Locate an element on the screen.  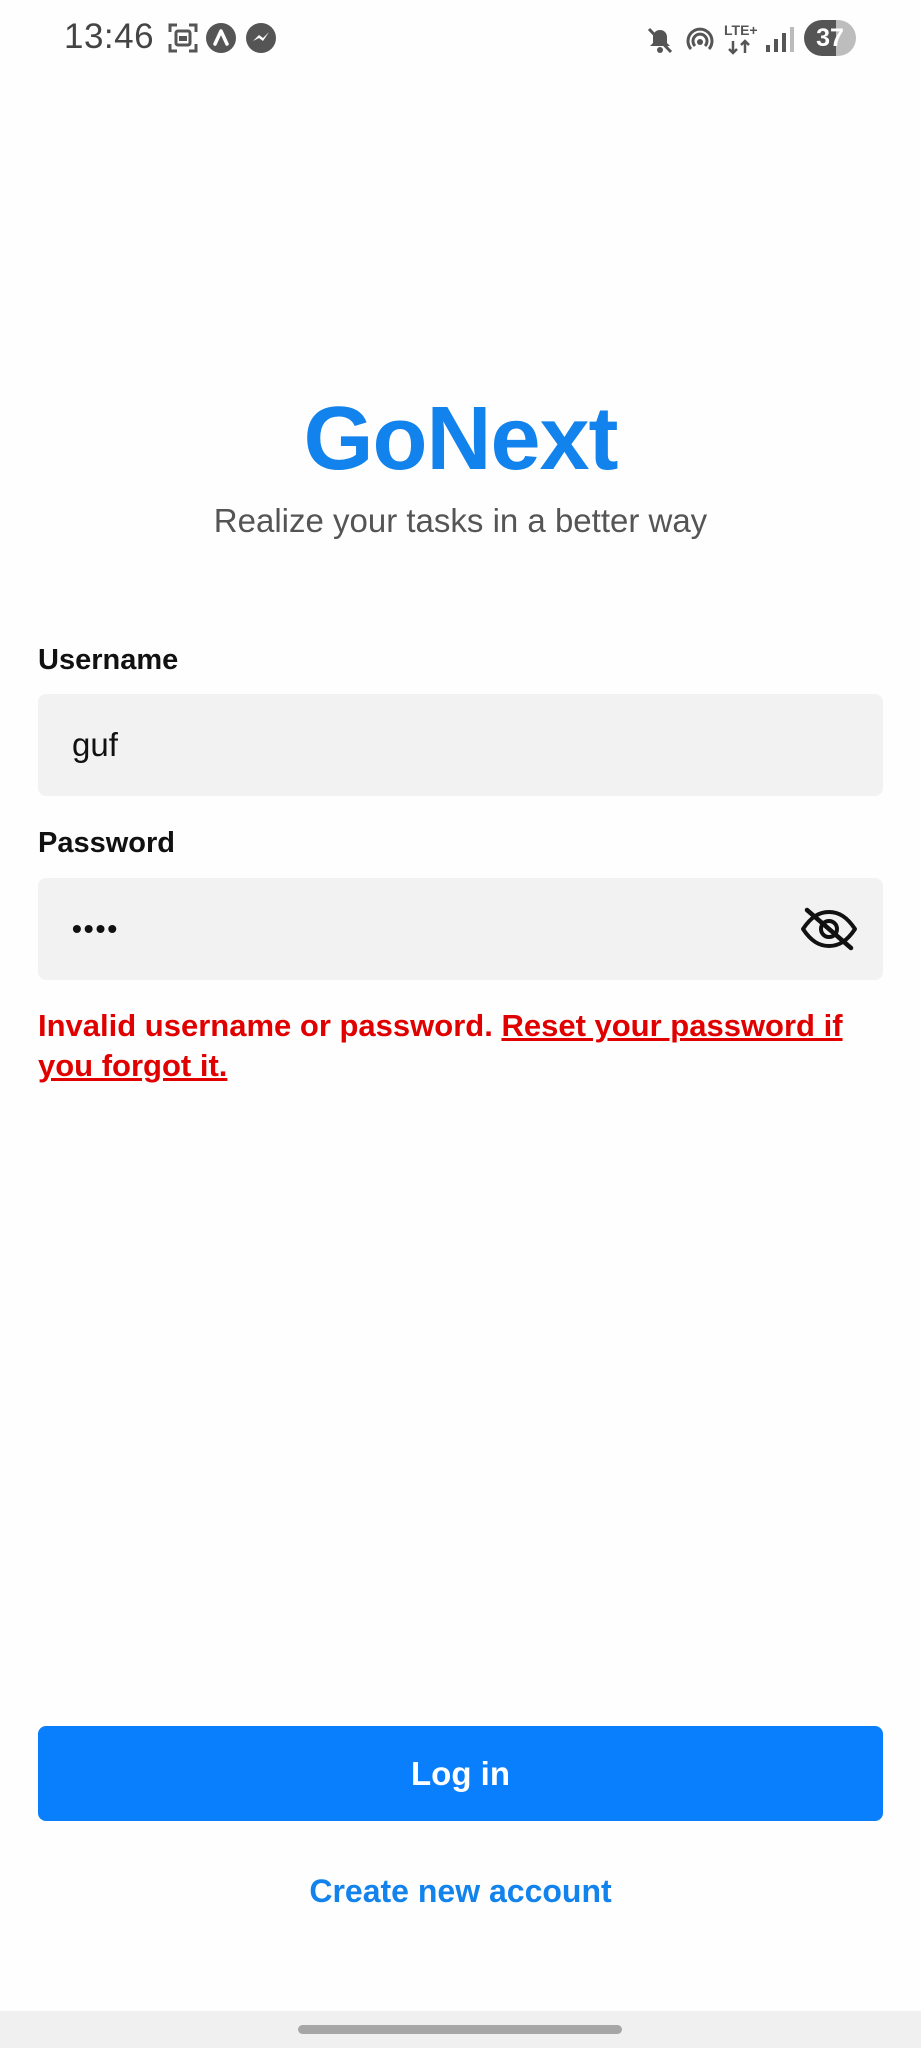
password-value: •••• is located at coordinates (96, 928).